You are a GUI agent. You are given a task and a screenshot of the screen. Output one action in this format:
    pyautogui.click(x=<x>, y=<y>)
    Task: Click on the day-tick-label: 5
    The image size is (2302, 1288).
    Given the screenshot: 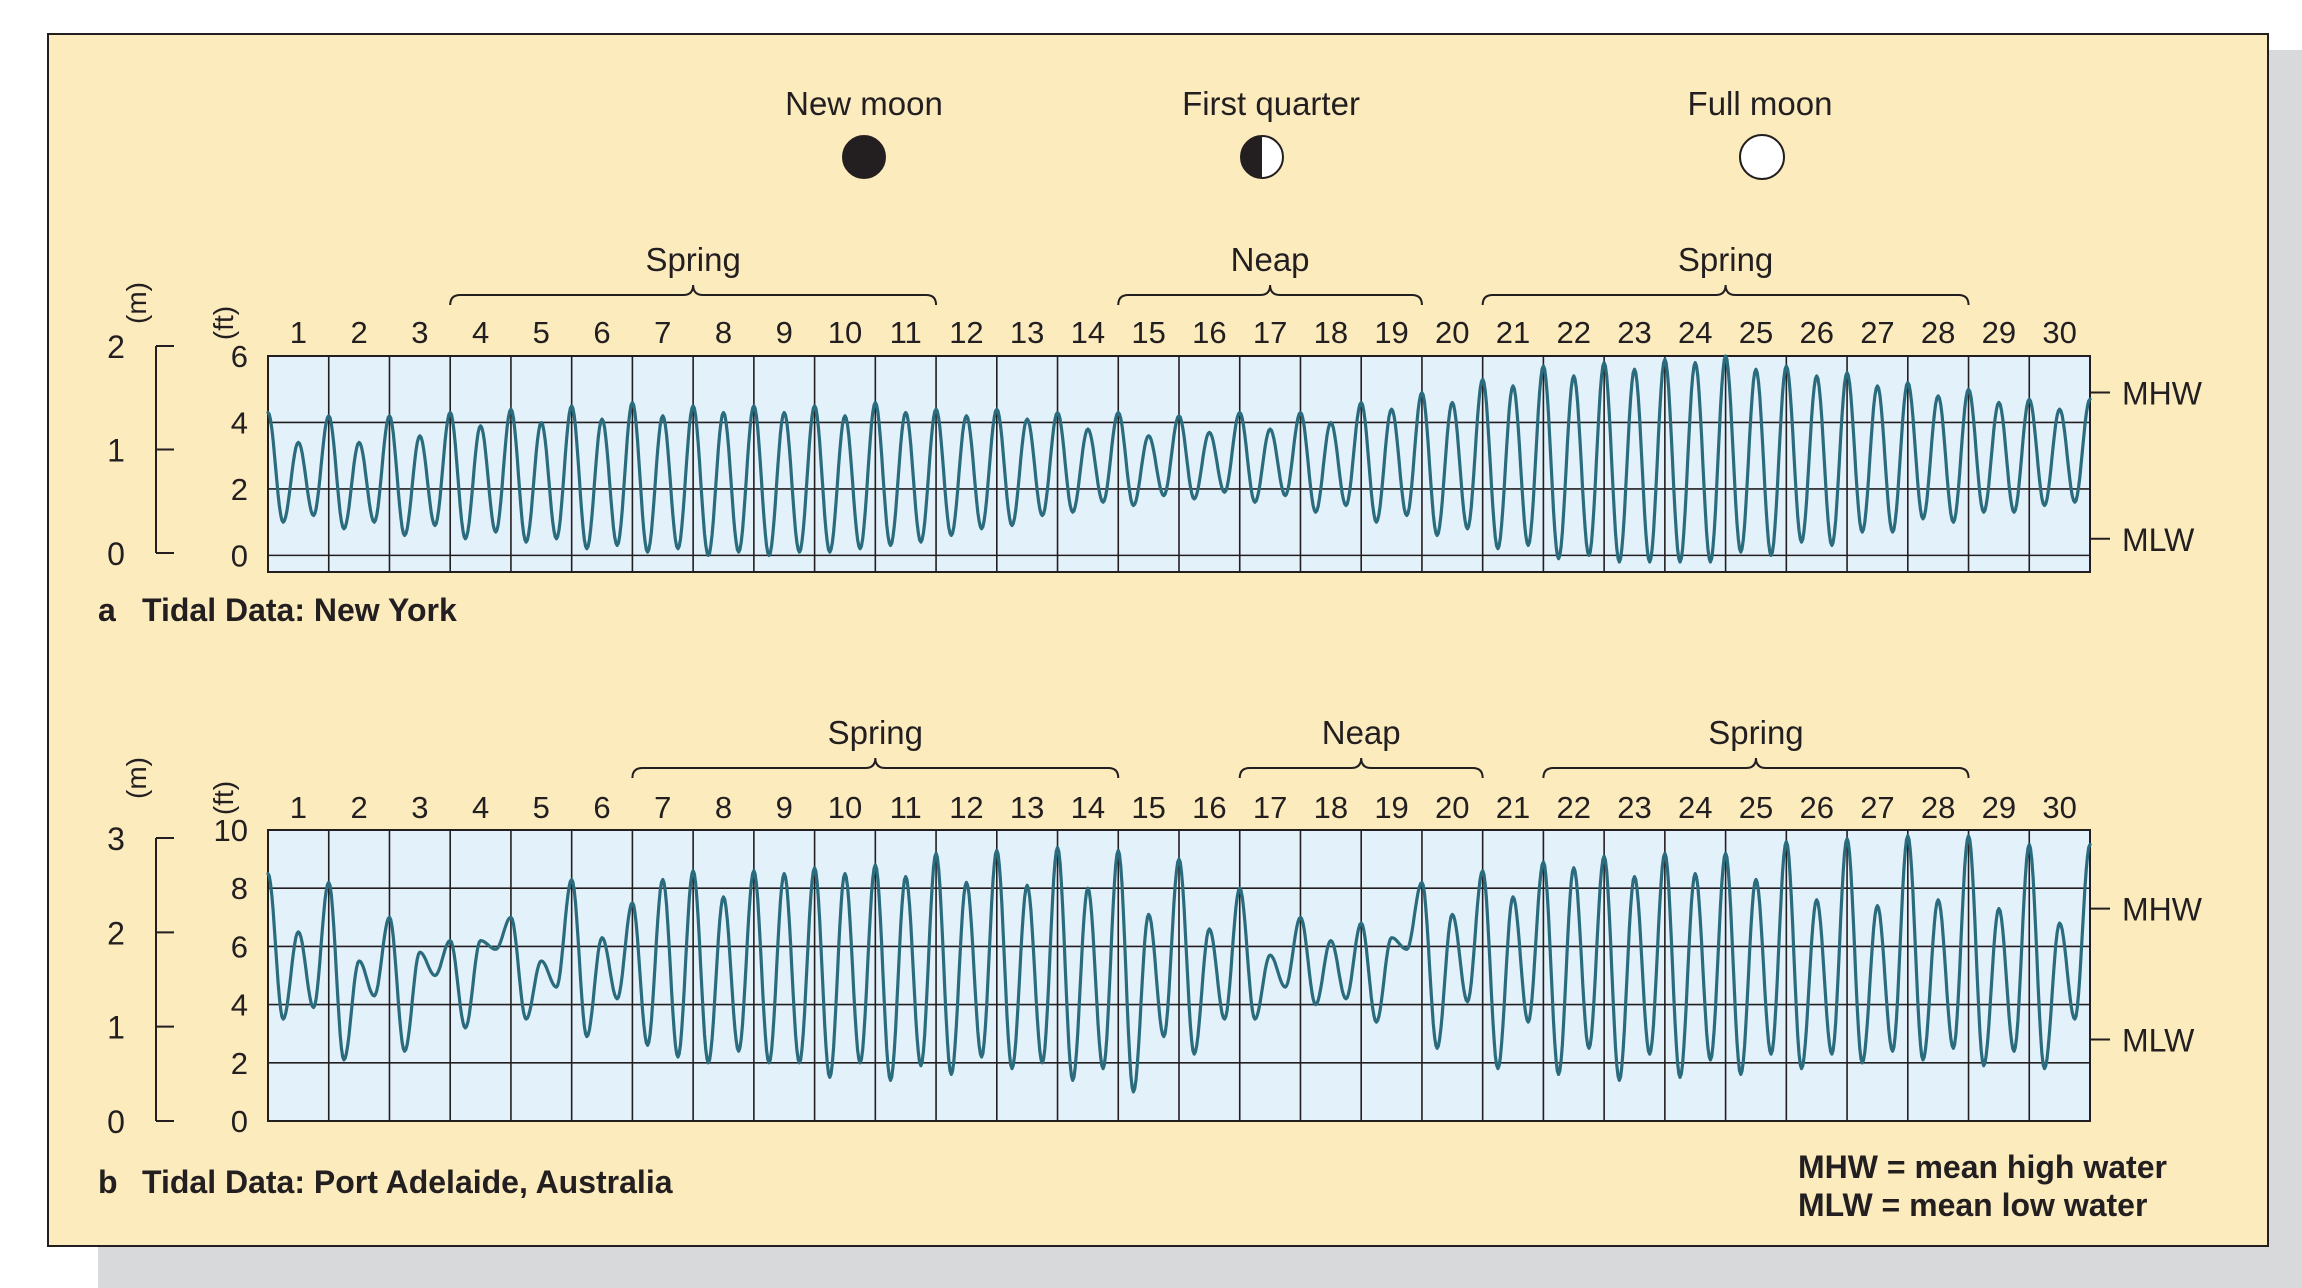 What is the action you would take?
    pyautogui.click(x=541, y=807)
    